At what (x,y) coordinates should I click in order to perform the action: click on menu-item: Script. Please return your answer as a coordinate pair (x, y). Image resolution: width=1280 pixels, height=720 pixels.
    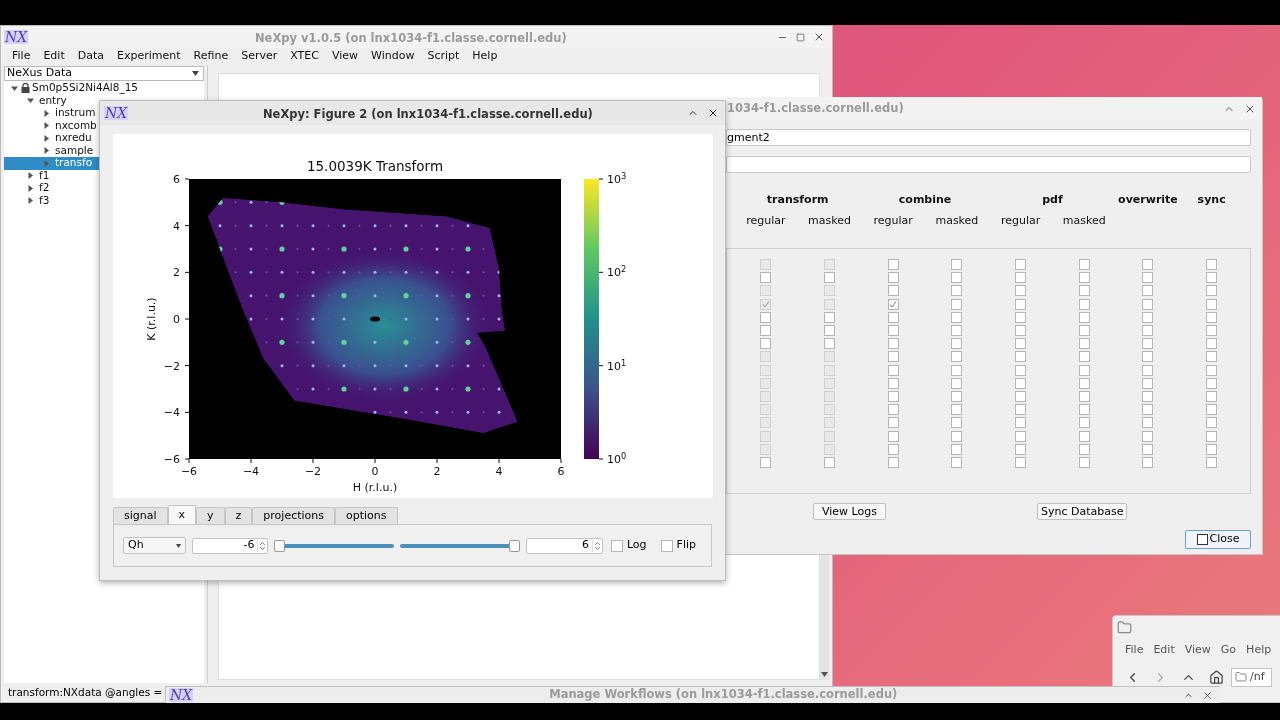
    Looking at the image, I should click on (443, 56).